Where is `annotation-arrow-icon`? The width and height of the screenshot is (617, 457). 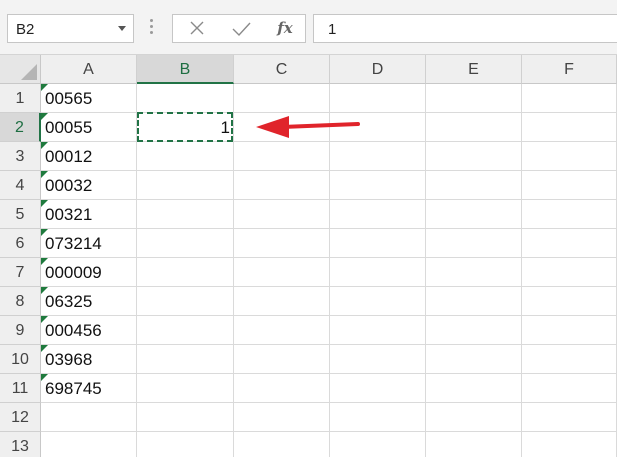
annotation-arrow-icon is located at coordinates (308, 127).